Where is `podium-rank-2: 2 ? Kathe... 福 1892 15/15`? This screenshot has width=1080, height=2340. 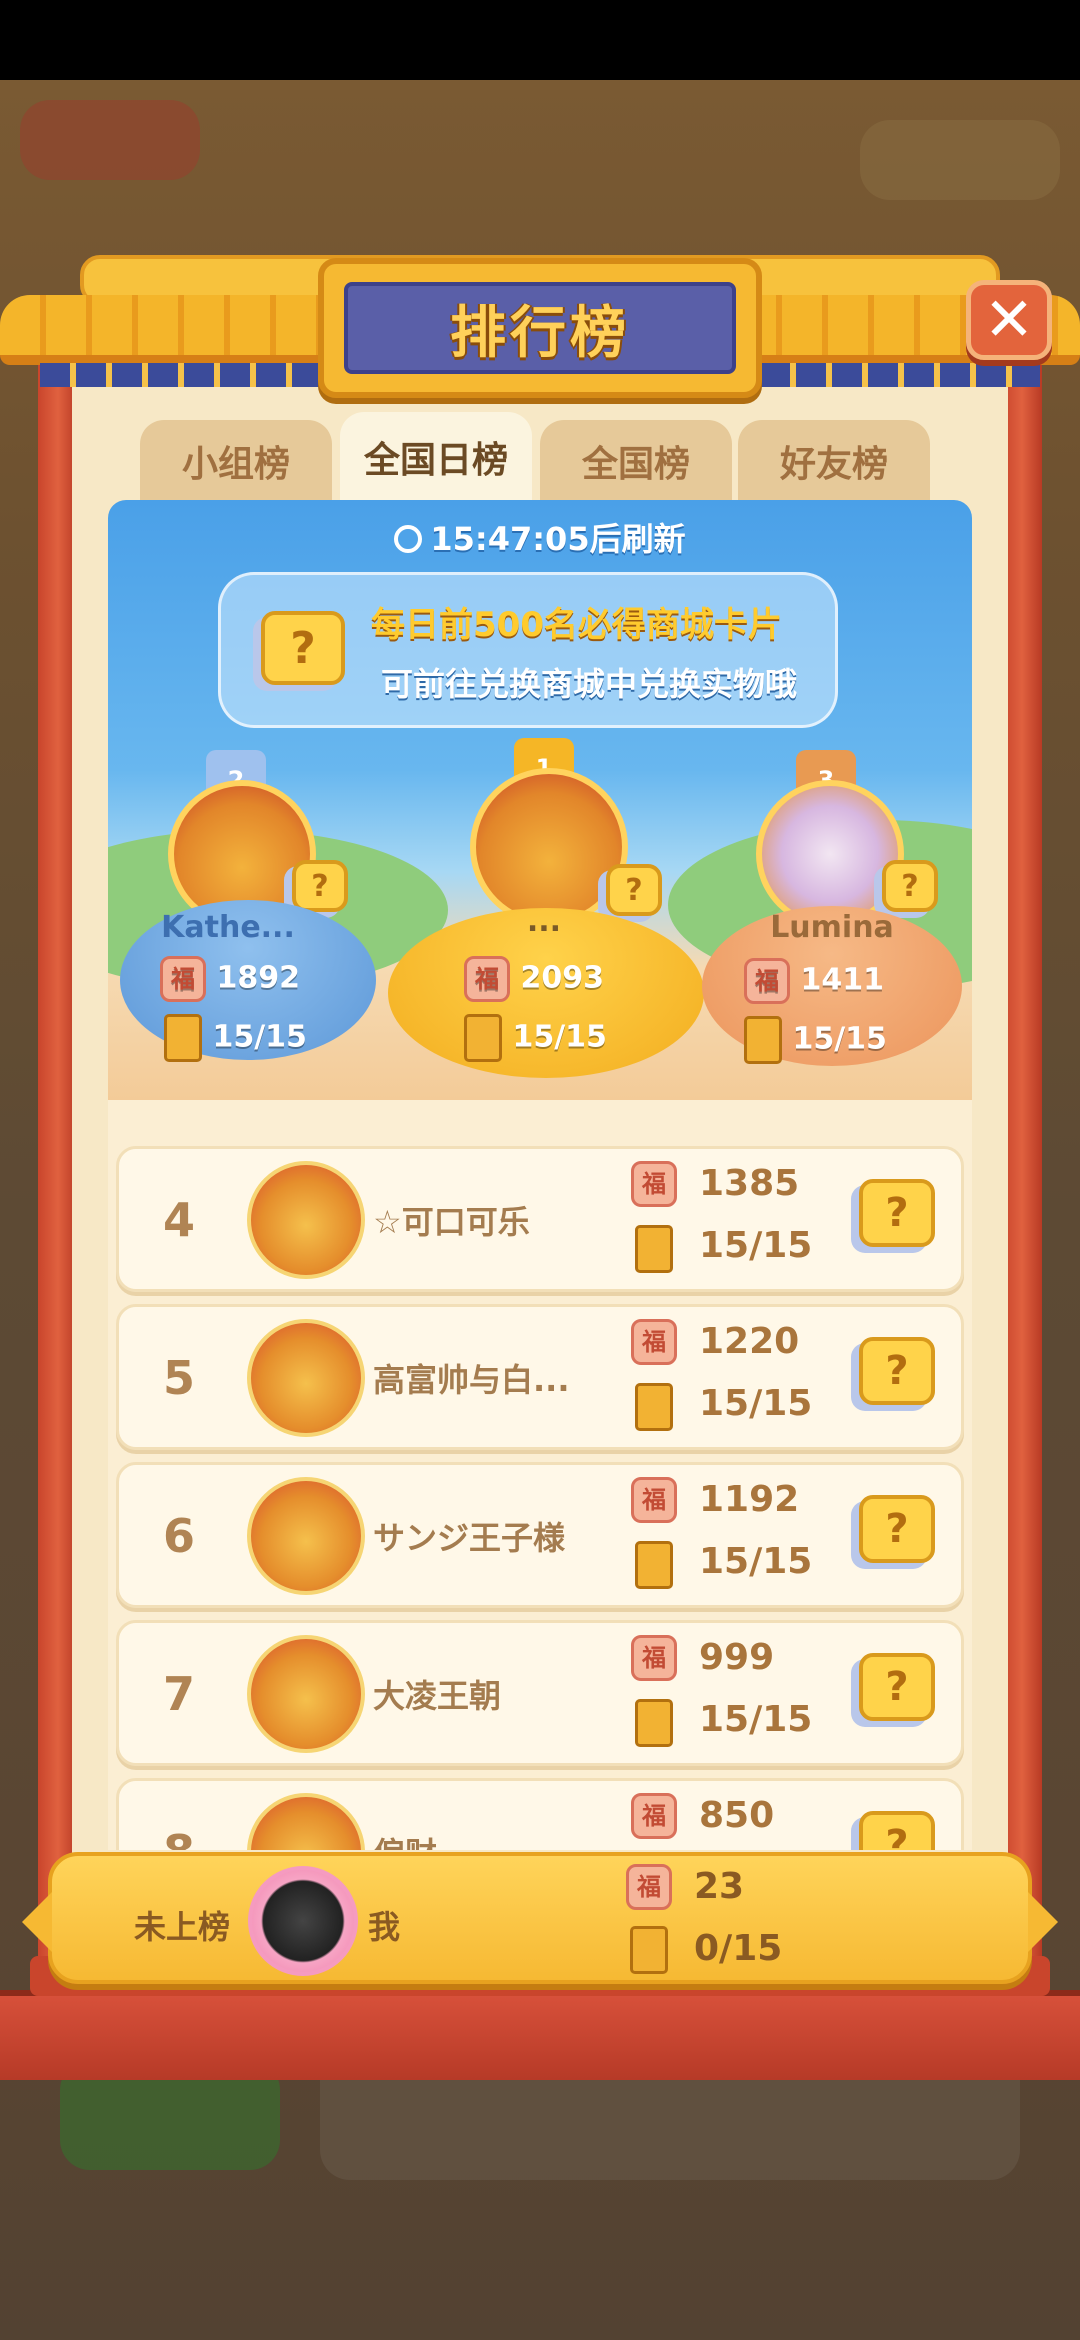 podium-rank-2: 2 ? Kathe... 福 1892 15/15 is located at coordinates (248, 925).